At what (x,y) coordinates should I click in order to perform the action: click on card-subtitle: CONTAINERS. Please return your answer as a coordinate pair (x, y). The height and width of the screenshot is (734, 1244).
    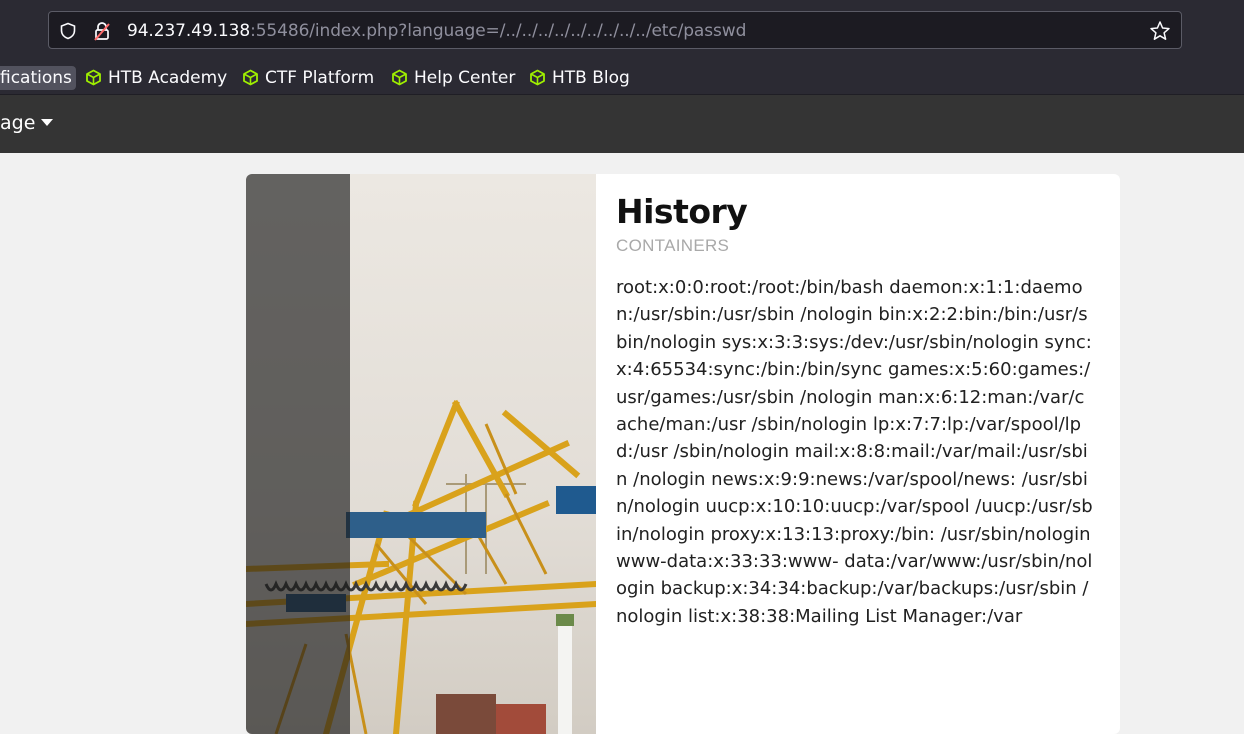
    Looking at the image, I should click on (673, 245).